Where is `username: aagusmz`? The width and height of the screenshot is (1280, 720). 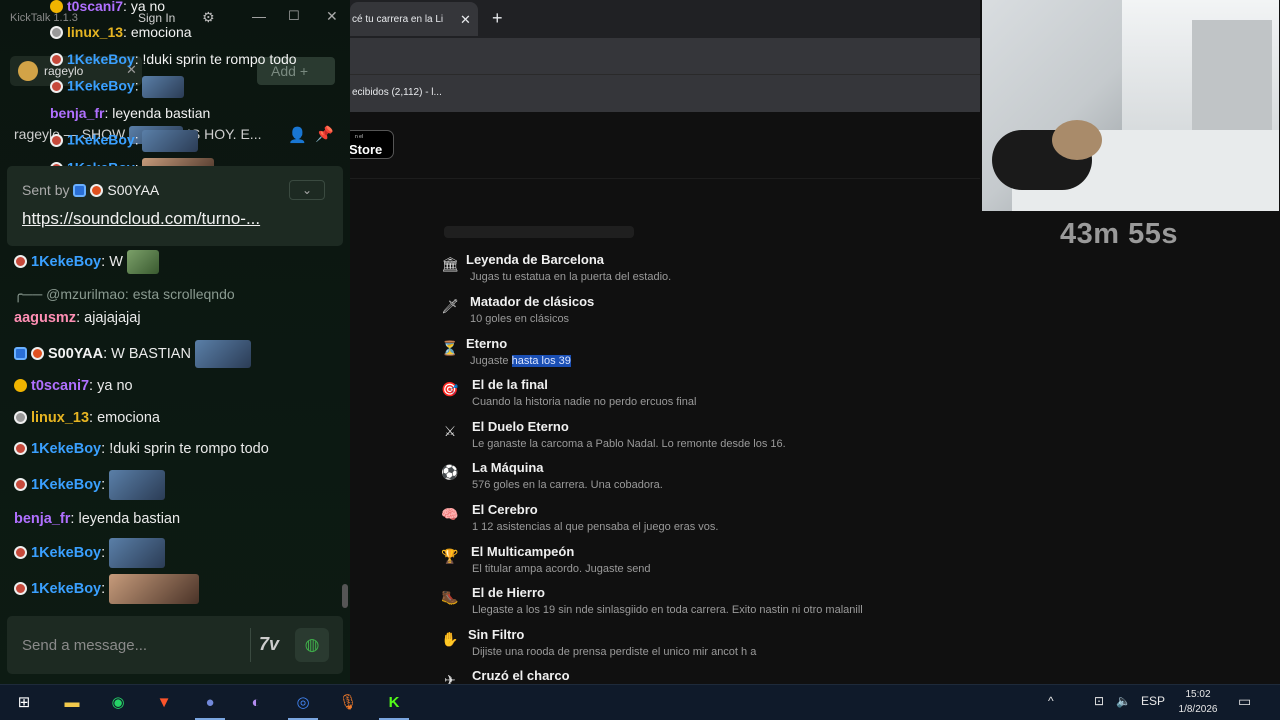 username: aagusmz is located at coordinates (45, 318).